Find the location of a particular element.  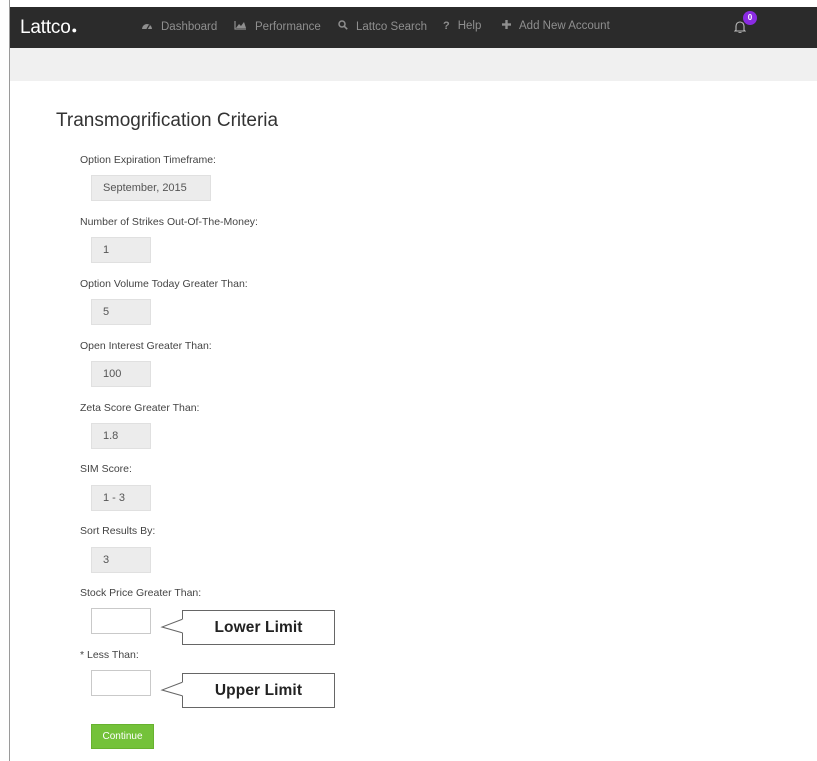

zeta-label: Zeta Score Greater Than: is located at coordinates (140, 408).